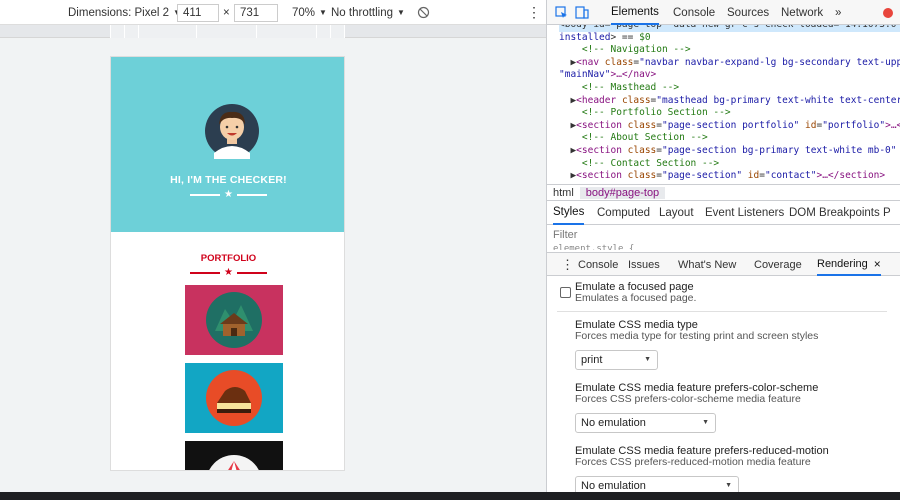 Image resolution: width=900 pixels, height=500 pixels. What do you see at coordinates (645, 113) in the screenshot?
I see `dom-node-line: <!-- Portfolio Section -->` at bounding box center [645, 113].